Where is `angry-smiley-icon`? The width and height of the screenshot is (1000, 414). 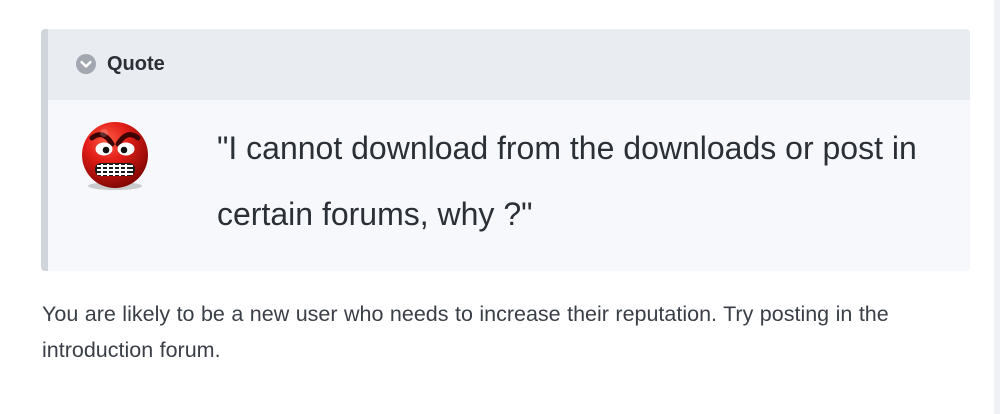
angry-smiley-icon is located at coordinates (115, 155).